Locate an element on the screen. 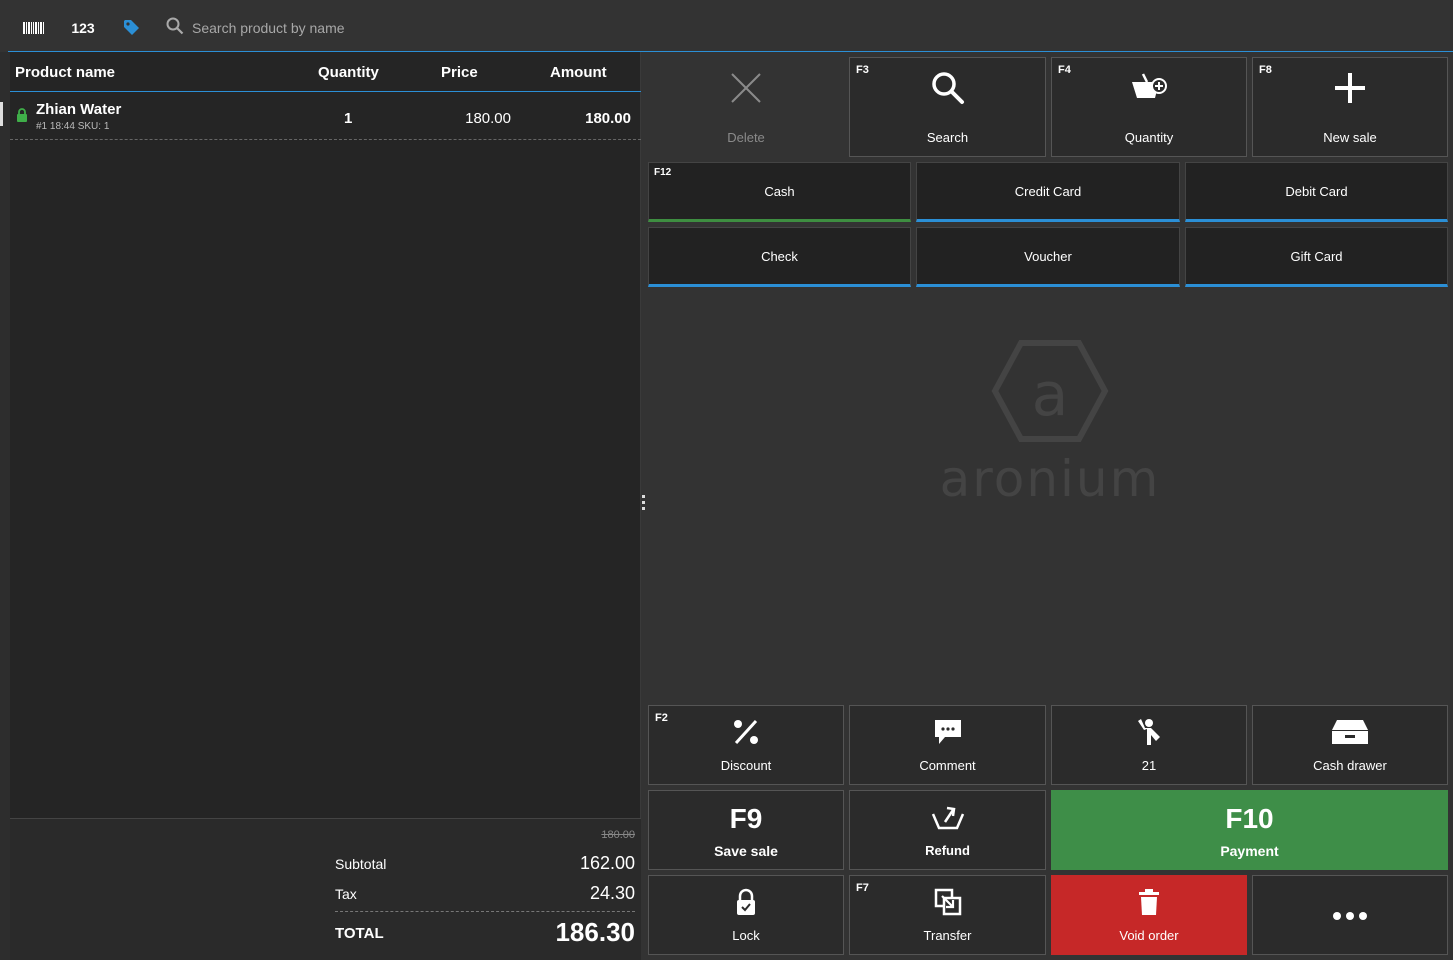 Image resolution: width=1453 pixels, height=960 pixels. customer-label: 21 is located at coordinates (1149, 765).